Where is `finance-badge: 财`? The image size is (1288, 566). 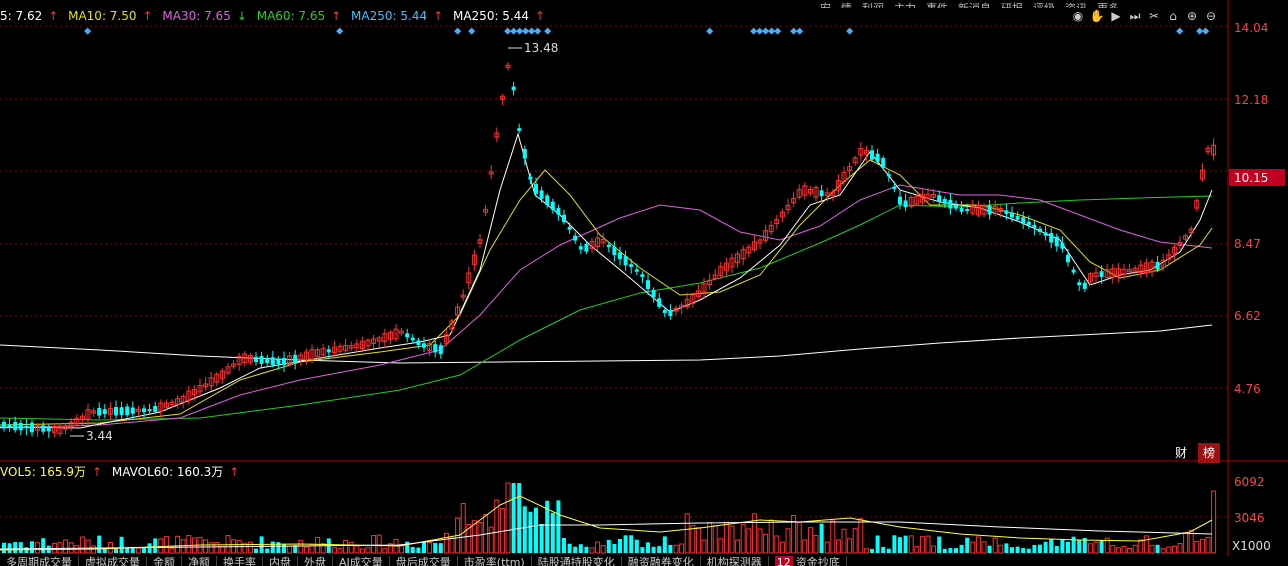 finance-badge: 财 is located at coordinates (1181, 453).